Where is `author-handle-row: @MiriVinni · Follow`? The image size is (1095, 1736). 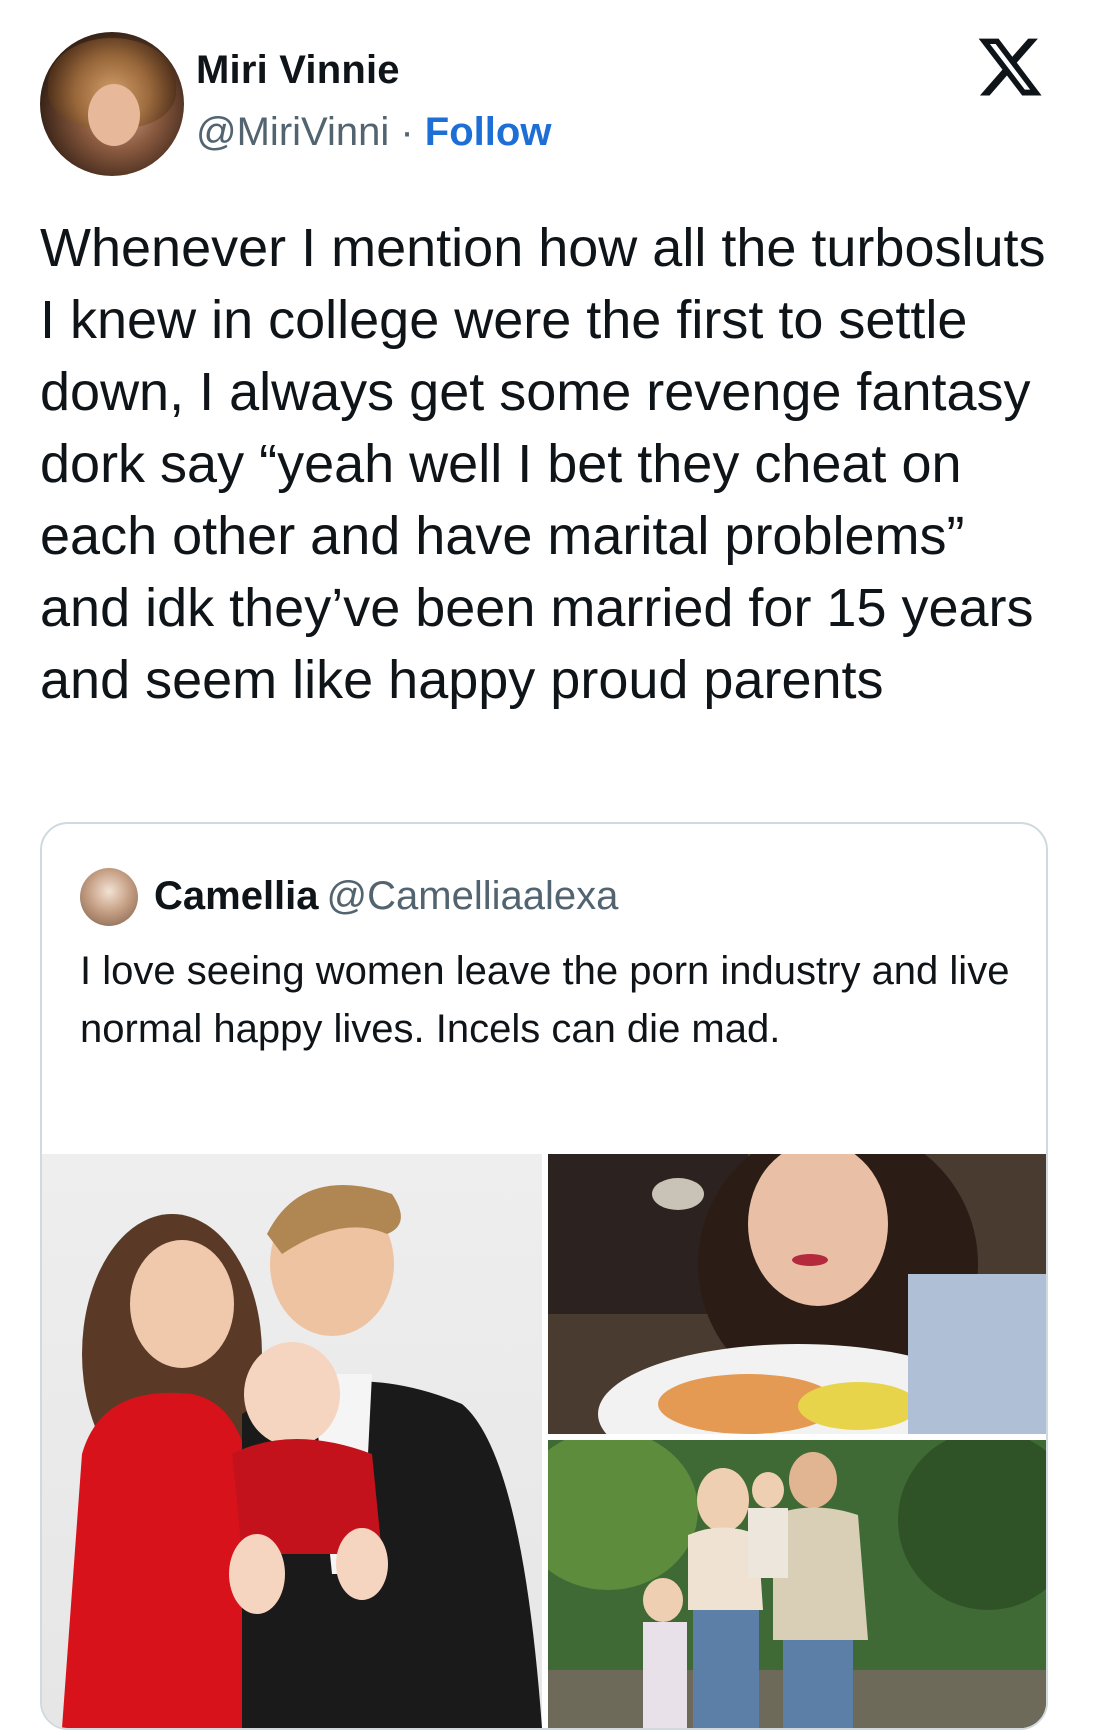 author-handle-row: @MiriVinni · Follow is located at coordinates (373, 132).